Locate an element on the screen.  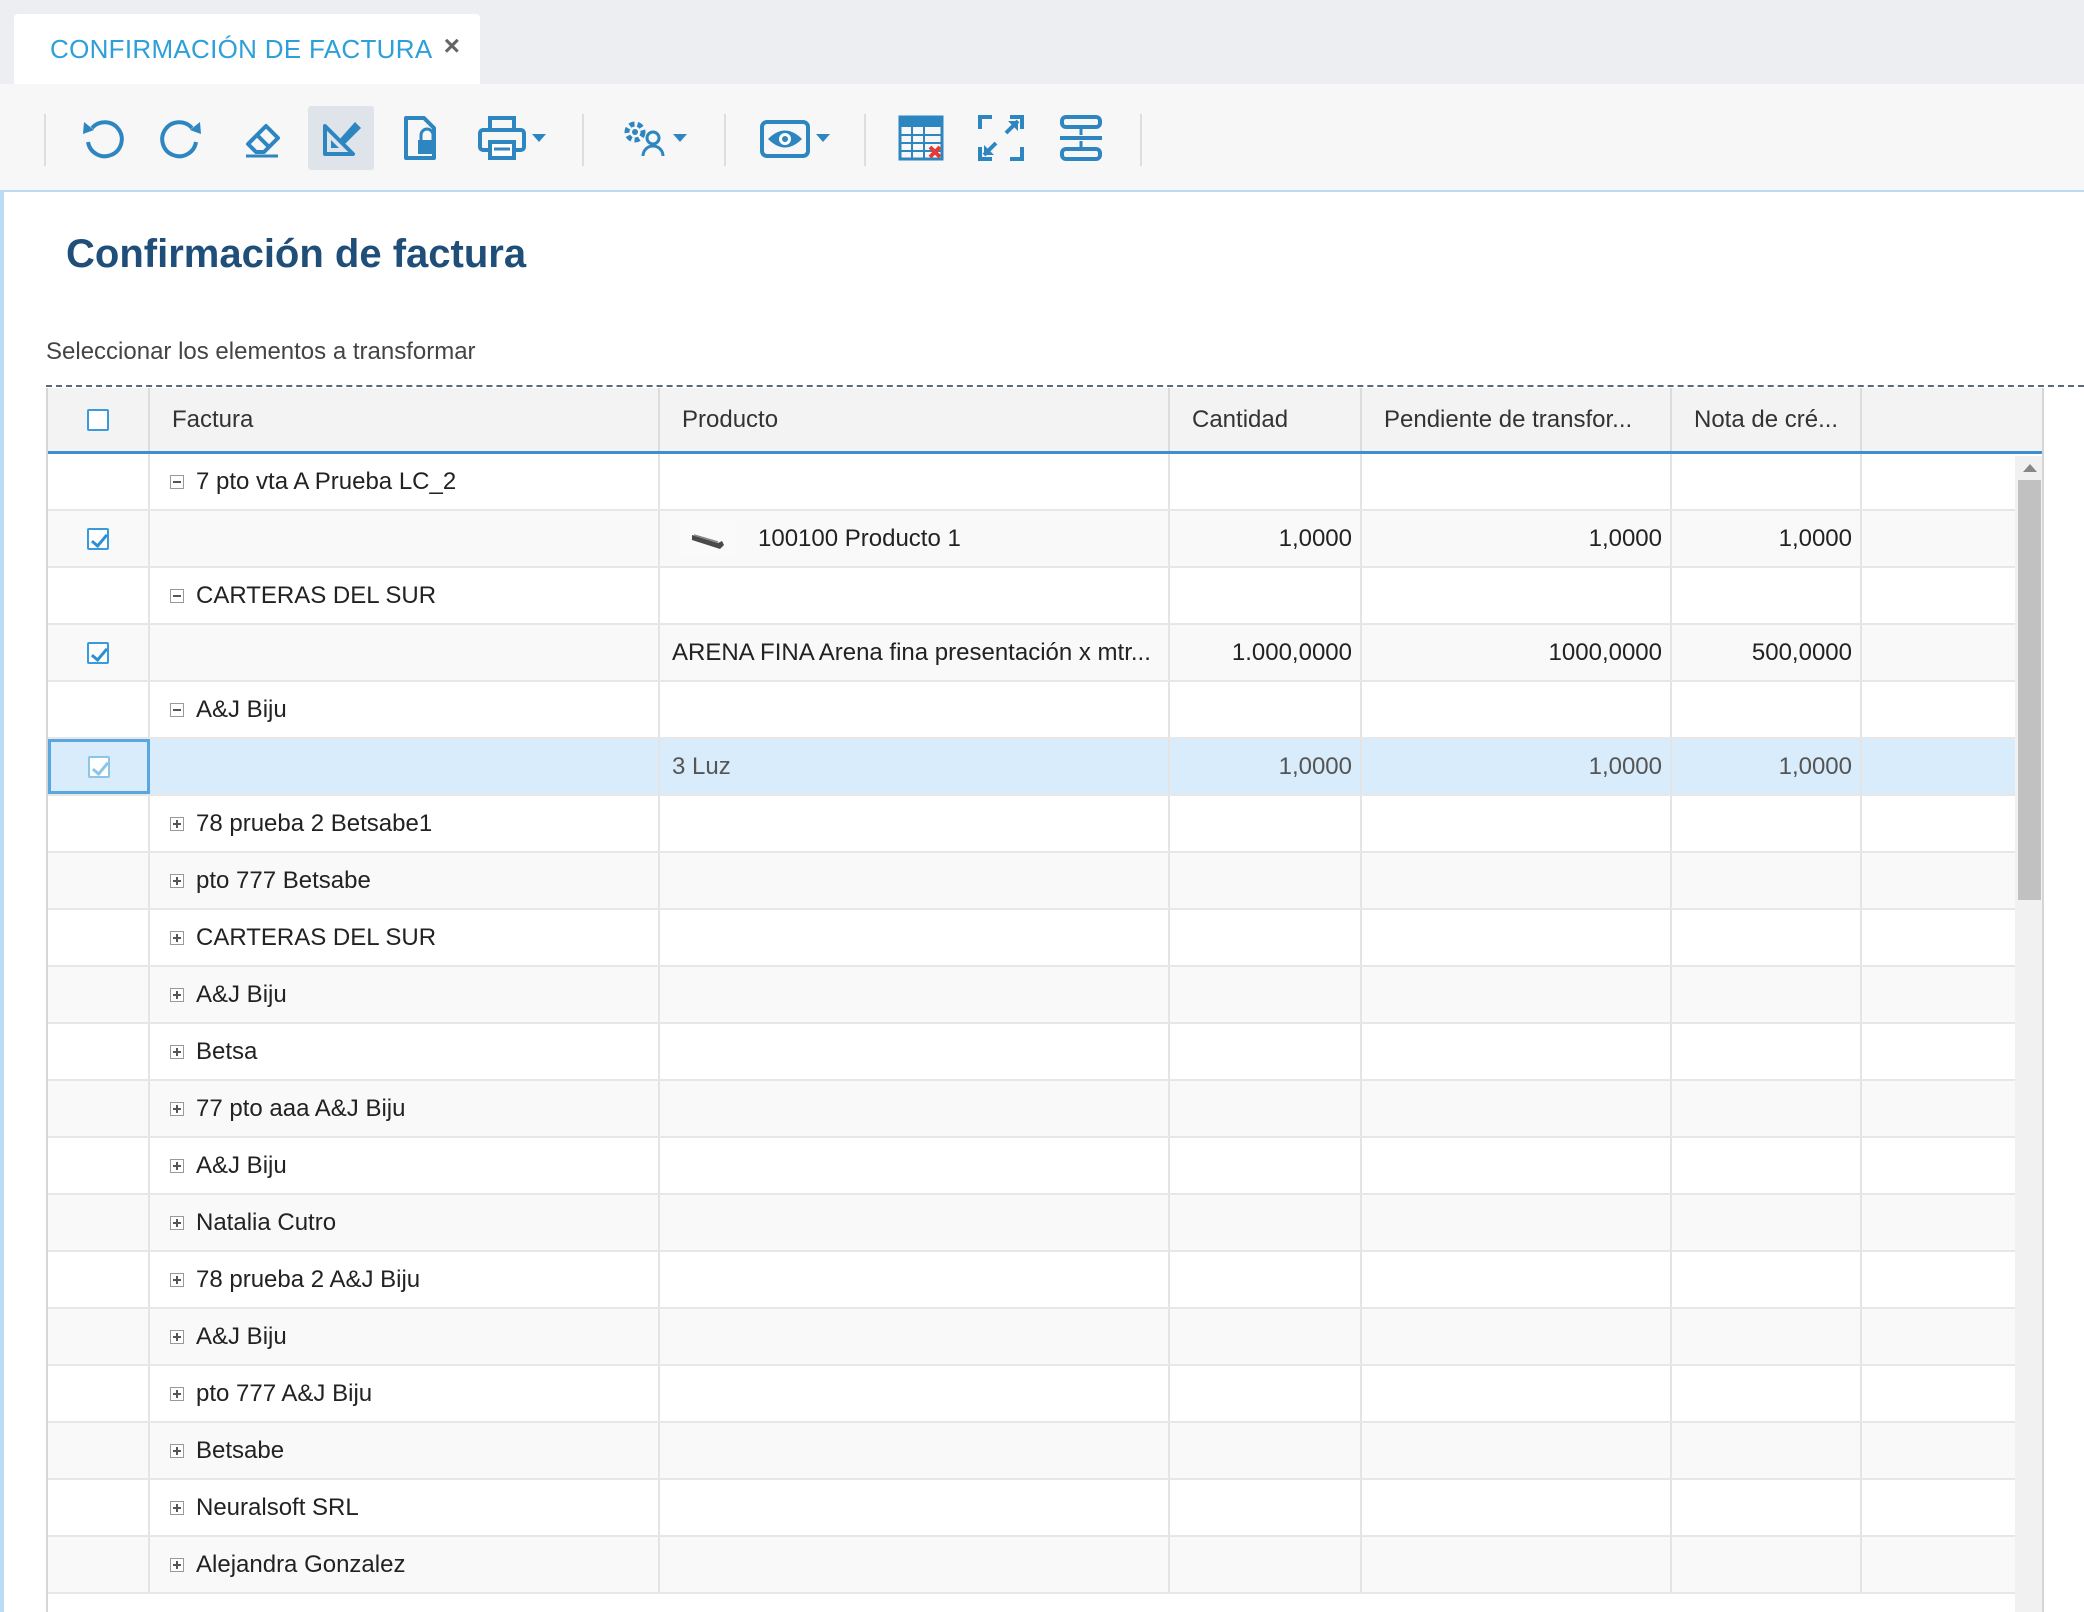
group-row: 77 pto aaa A&J Biju is located at coordinates (1045, 1109).